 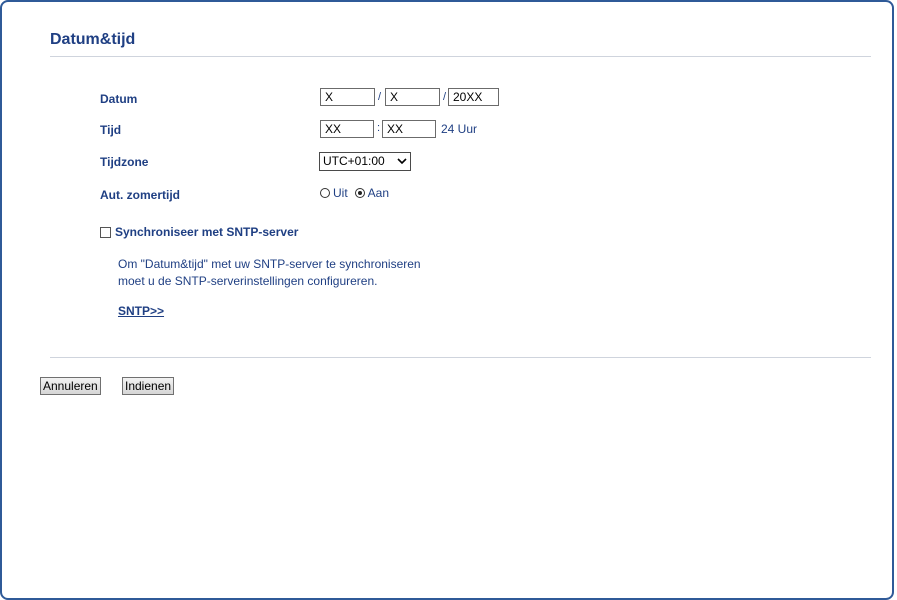 I want to click on timezone-select: UTC+01:00, so click(x=365, y=161).